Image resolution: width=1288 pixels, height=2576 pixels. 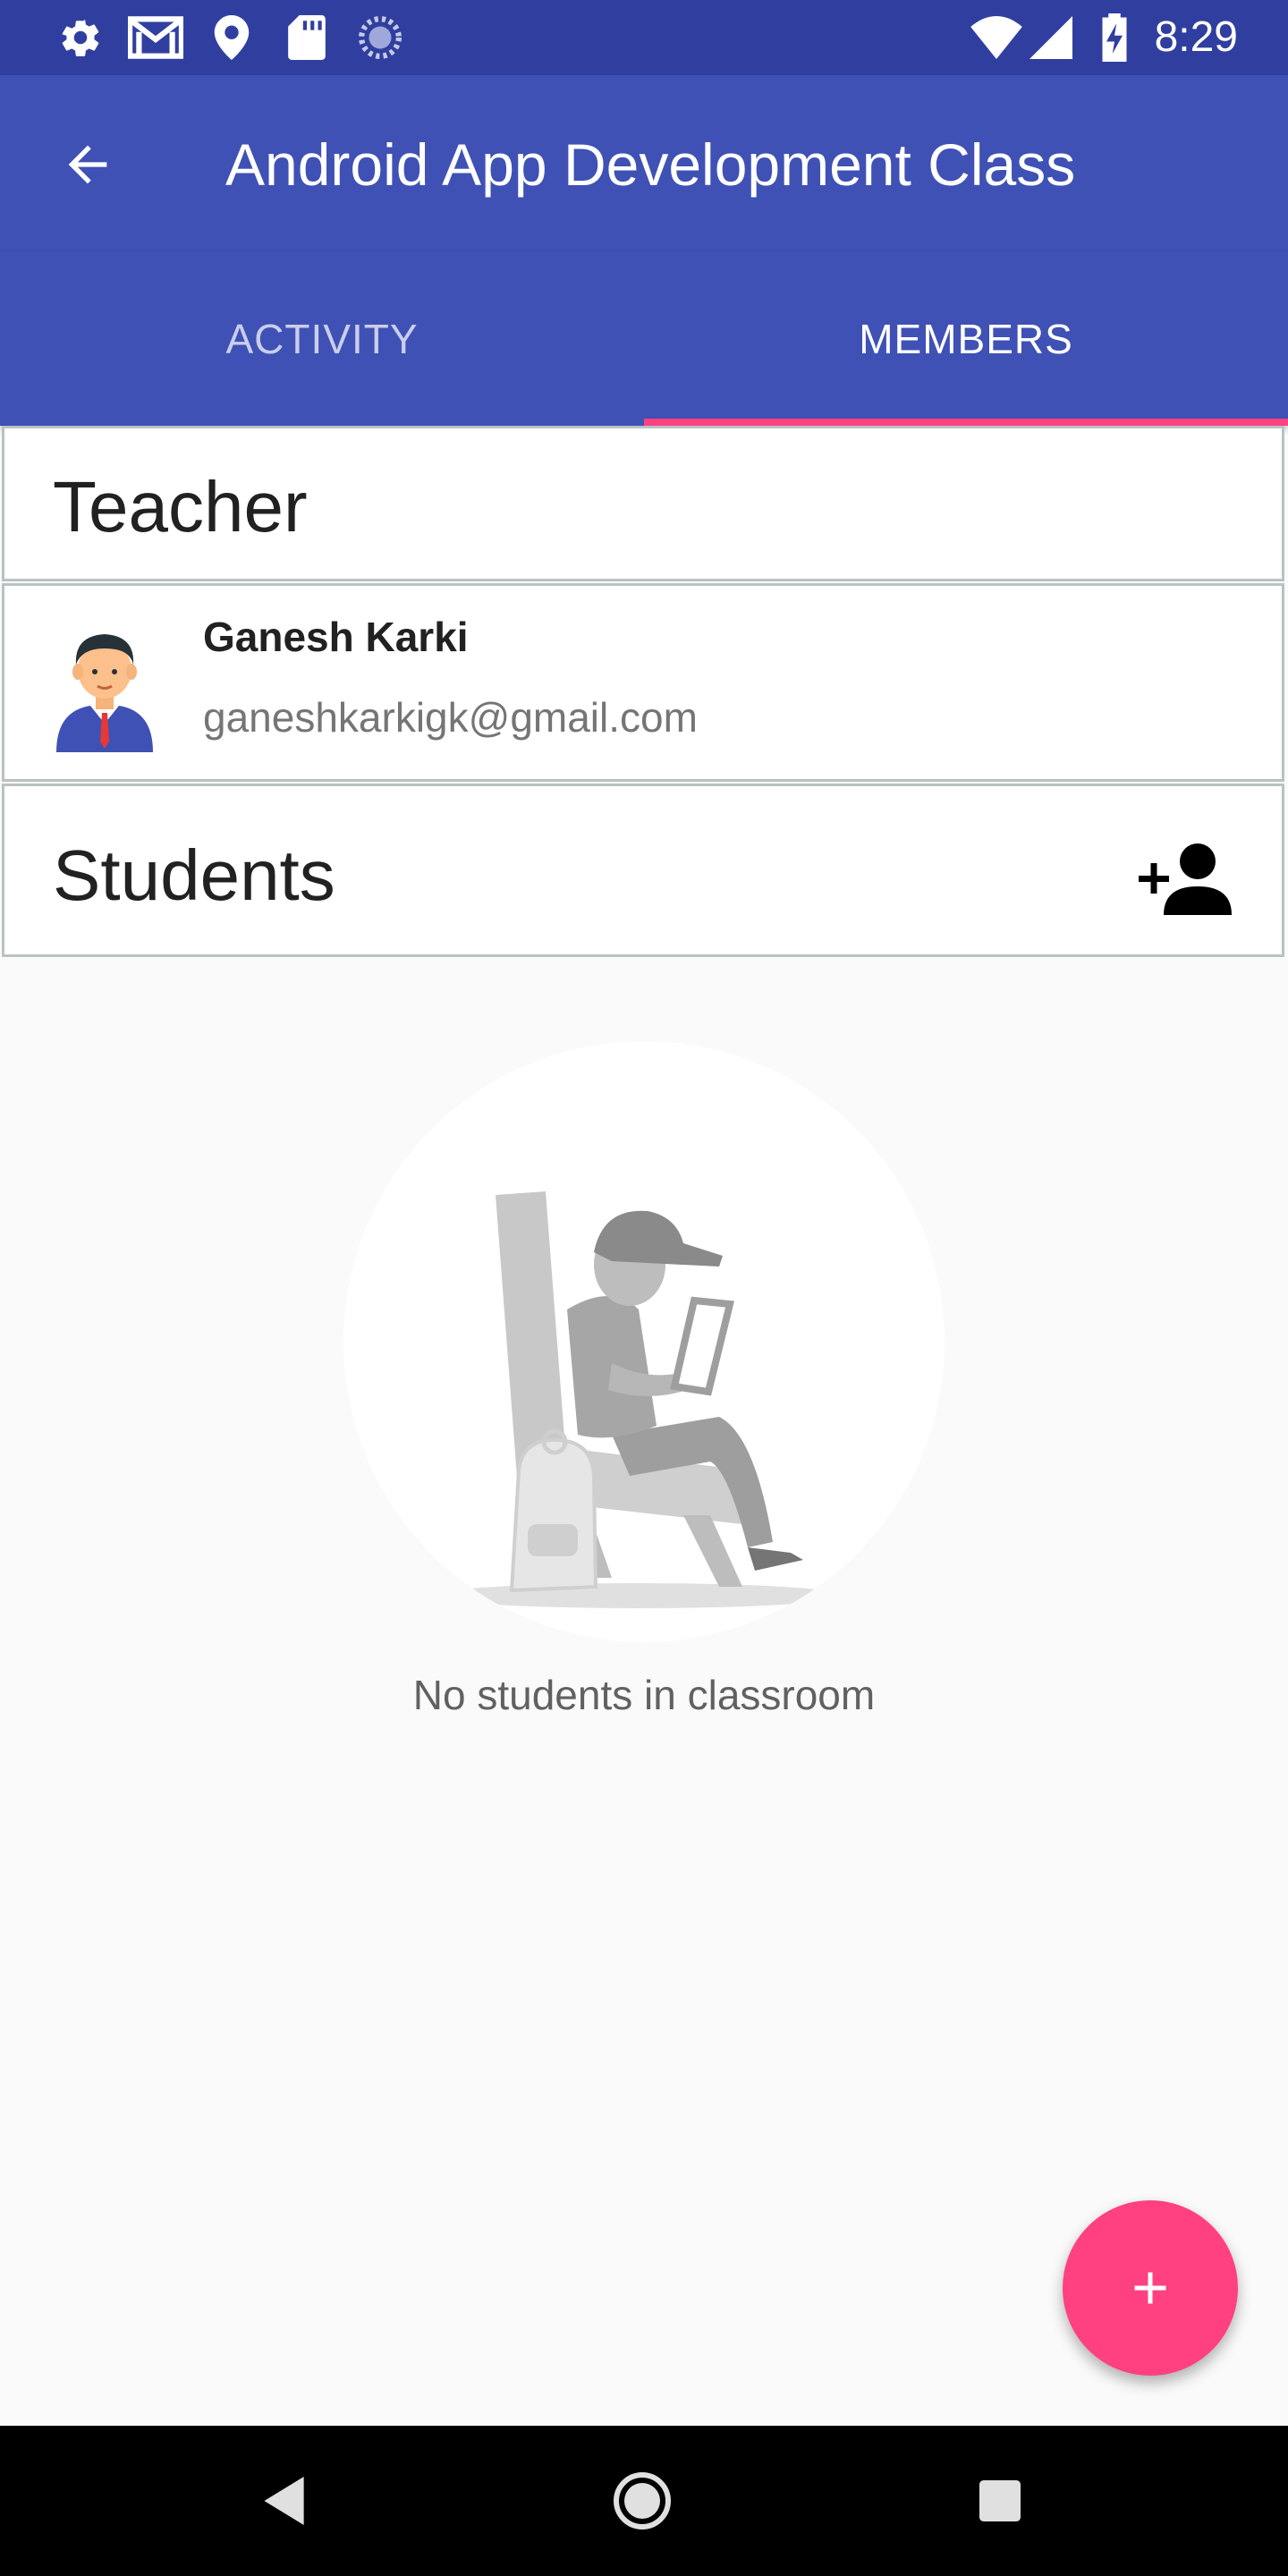 What do you see at coordinates (380, 38) in the screenshot?
I see `sync-icon` at bounding box center [380, 38].